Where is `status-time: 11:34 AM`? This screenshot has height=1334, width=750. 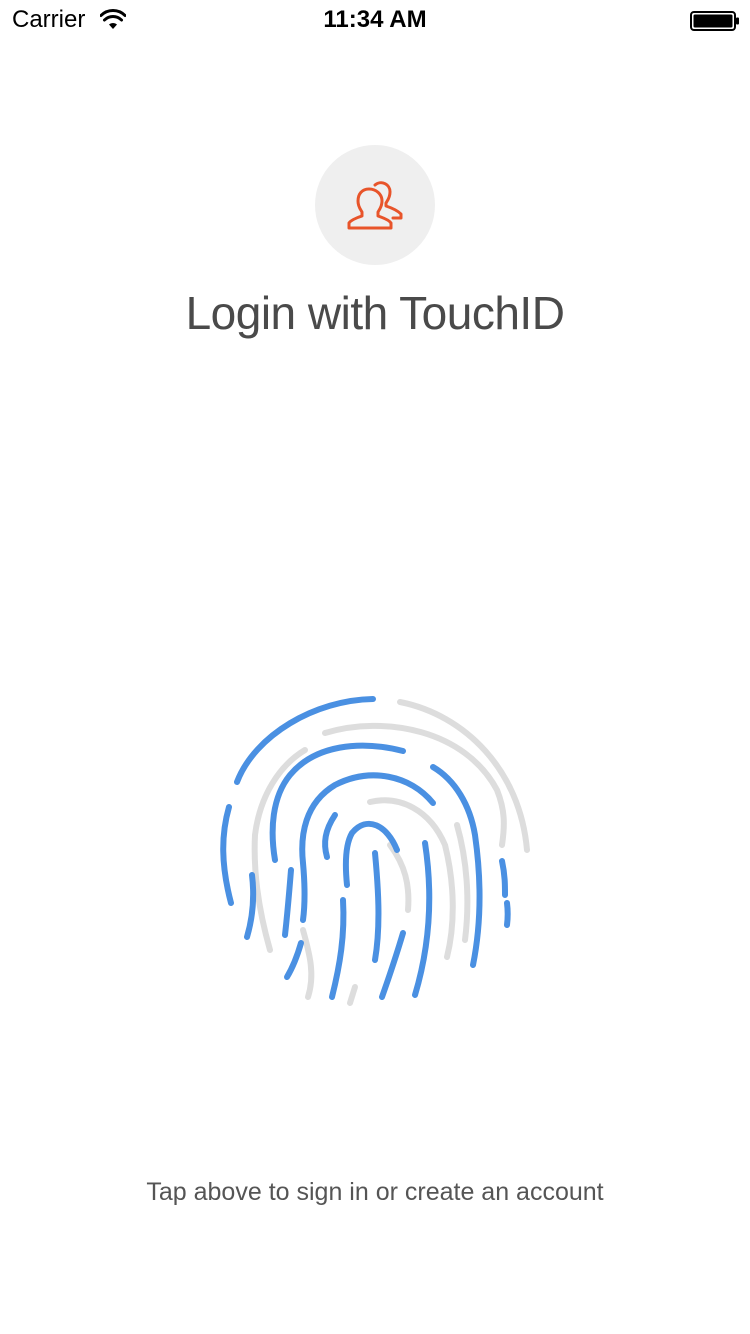 status-time: 11:34 AM is located at coordinates (375, 19).